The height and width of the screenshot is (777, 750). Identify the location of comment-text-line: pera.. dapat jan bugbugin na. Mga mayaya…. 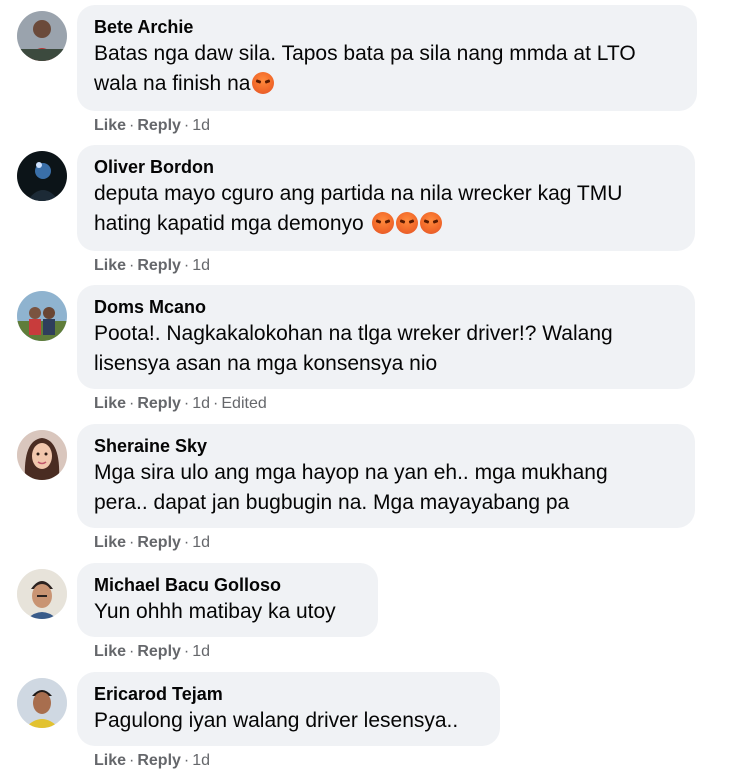
(332, 502).